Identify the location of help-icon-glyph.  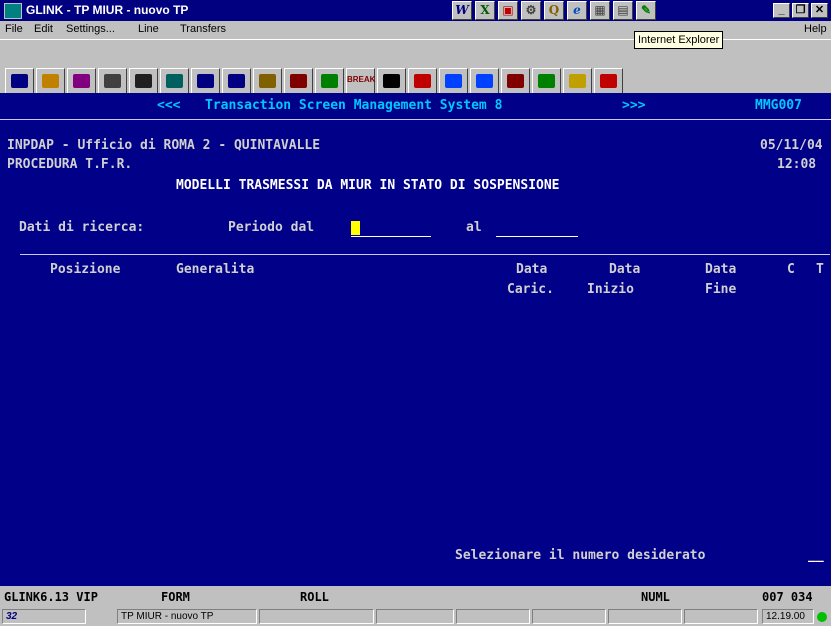
(577, 81).